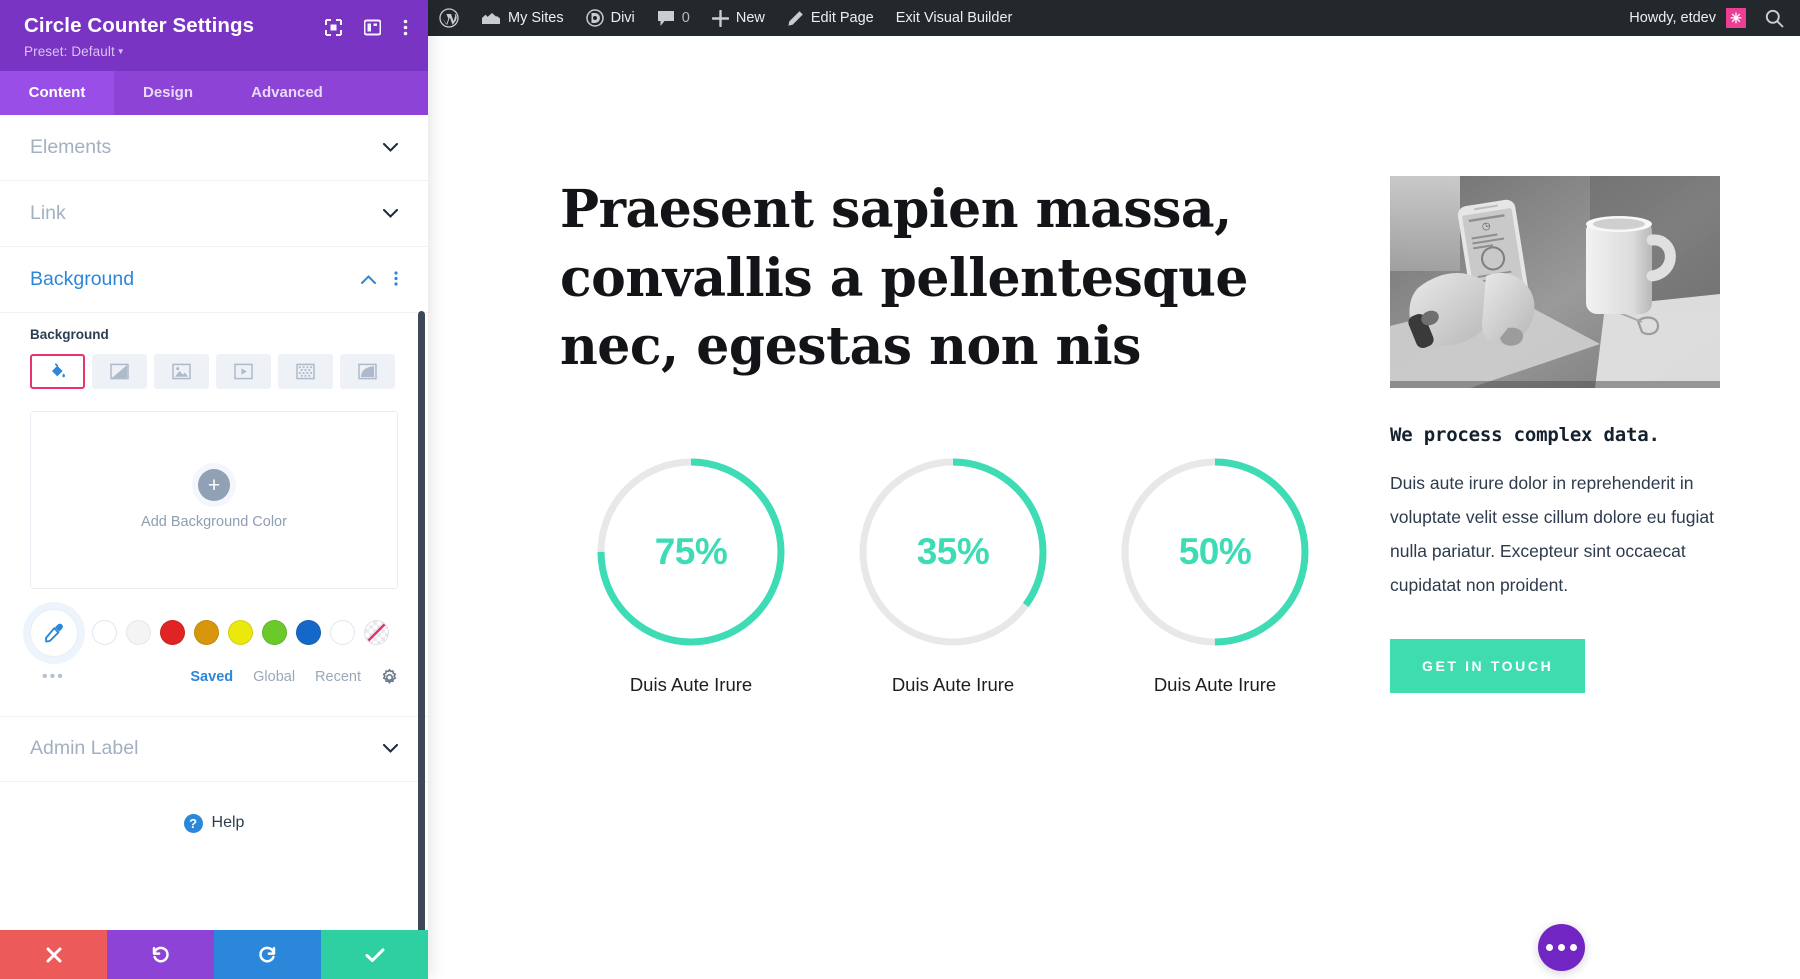 The width and height of the screenshot is (1800, 979). I want to click on background-video-icon, so click(243, 371).